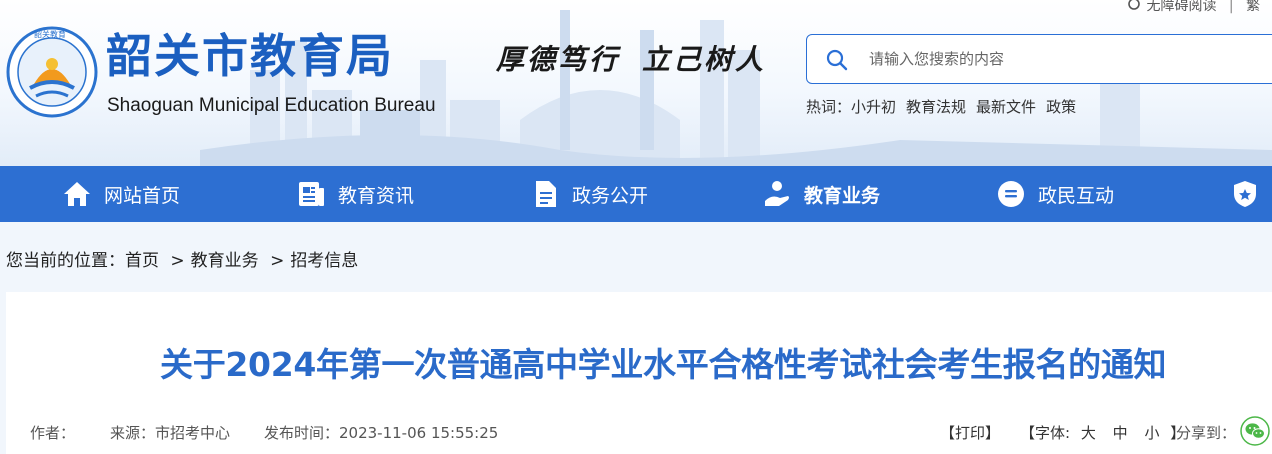 The width and height of the screenshot is (1272, 454). What do you see at coordinates (1006, 107) in the screenshot?
I see `hot-word-link: 最新文件` at bounding box center [1006, 107].